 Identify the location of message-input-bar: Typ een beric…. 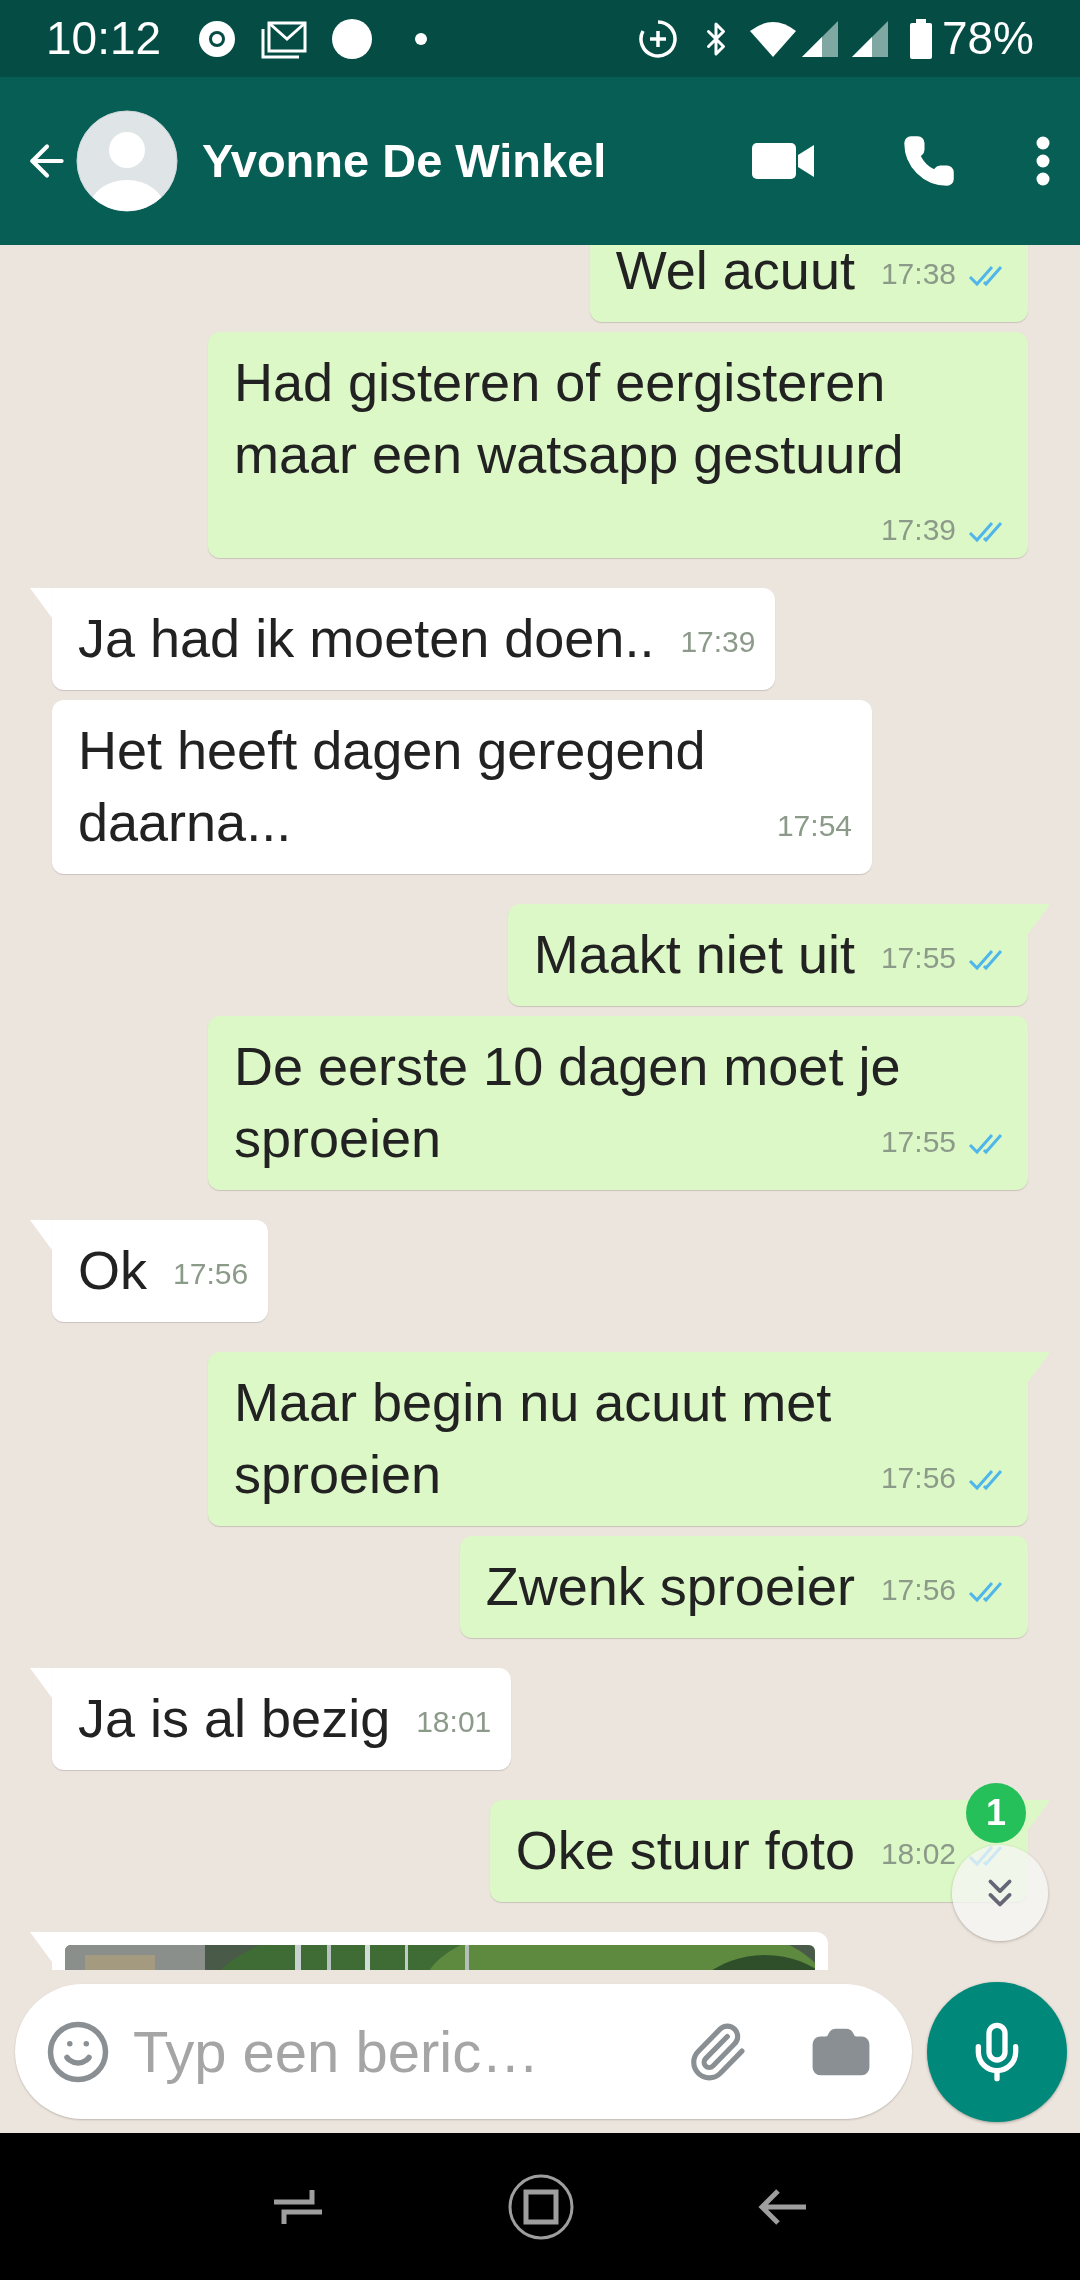
(463, 2051).